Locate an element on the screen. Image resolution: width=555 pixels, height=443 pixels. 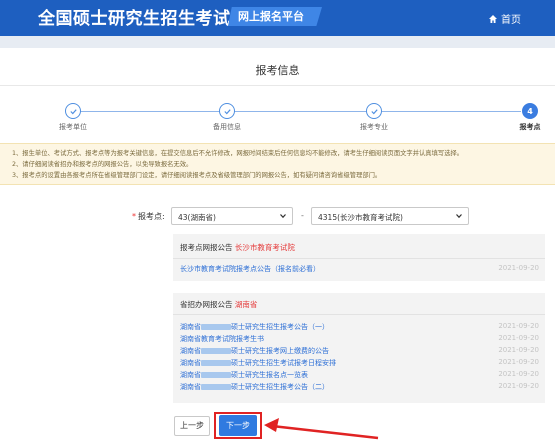
step-2-check is located at coordinates (227, 111).